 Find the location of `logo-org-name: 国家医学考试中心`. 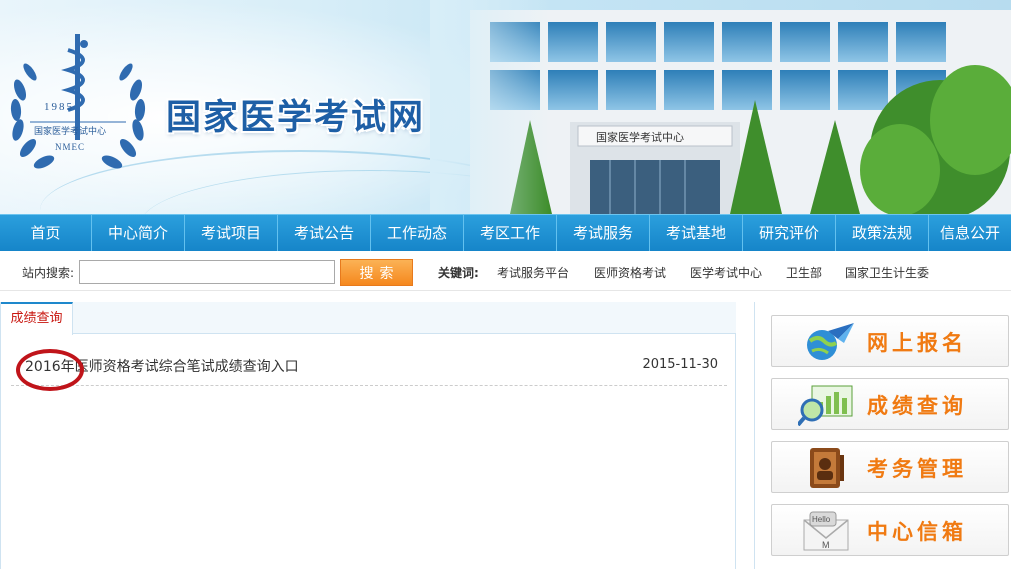

logo-org-name: 国家医学考试中心 is located at coordinates (70, 132).